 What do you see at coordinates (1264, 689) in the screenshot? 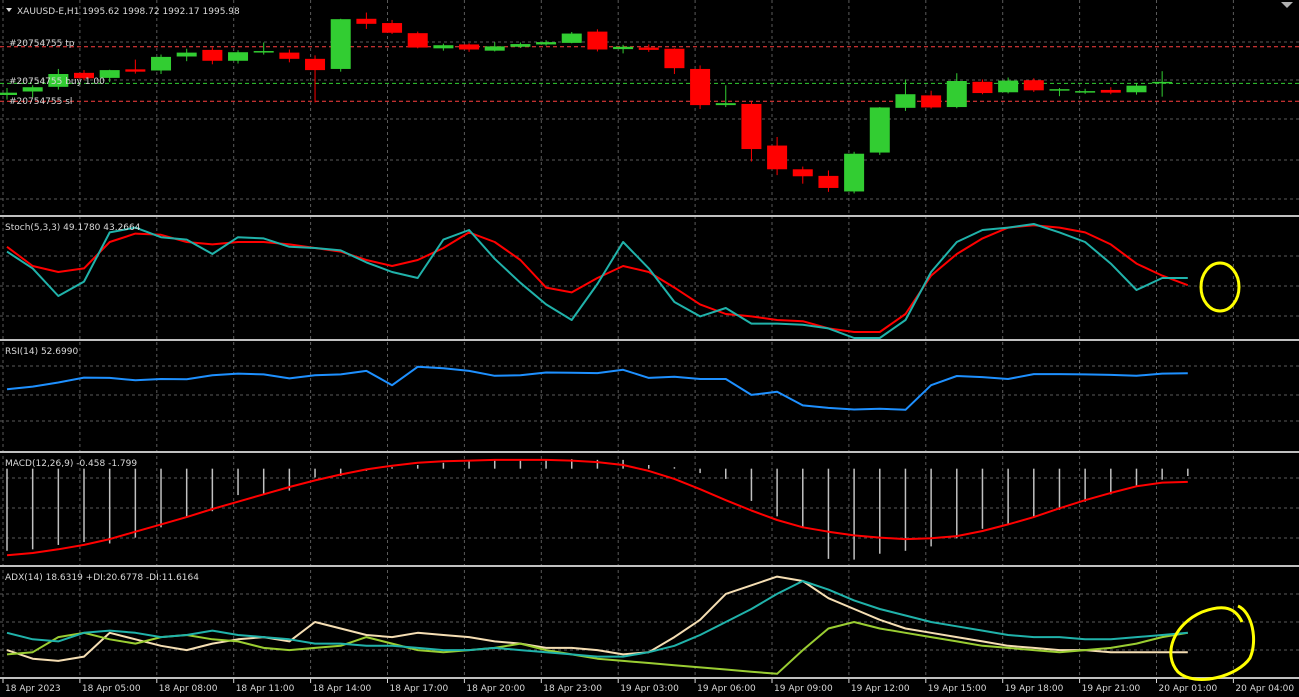
I see `time-tick-label: 20 Apr 04:00` at bounding box center [1264, 689].